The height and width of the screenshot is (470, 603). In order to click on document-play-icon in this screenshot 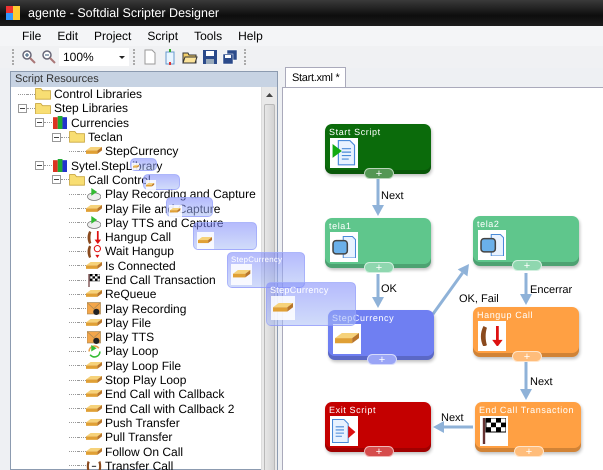, I will do `click(344, 153)`.